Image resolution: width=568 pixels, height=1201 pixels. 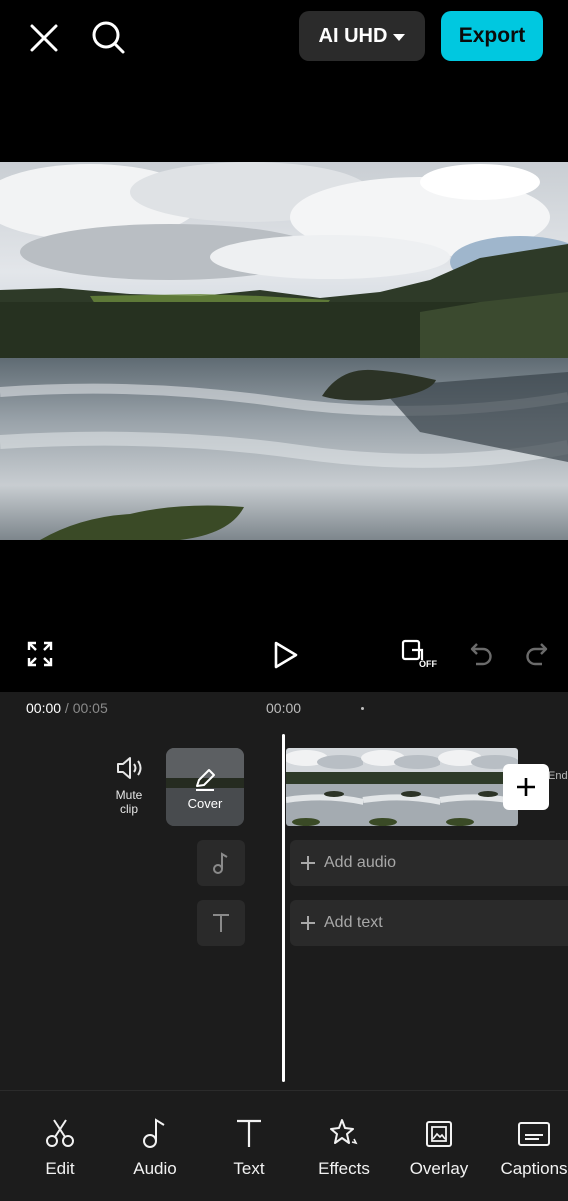 What do you see at coordinates (353, 35) in the screenshot?
I see `quality-label: AI UHD` at bounding box center [353, 35].